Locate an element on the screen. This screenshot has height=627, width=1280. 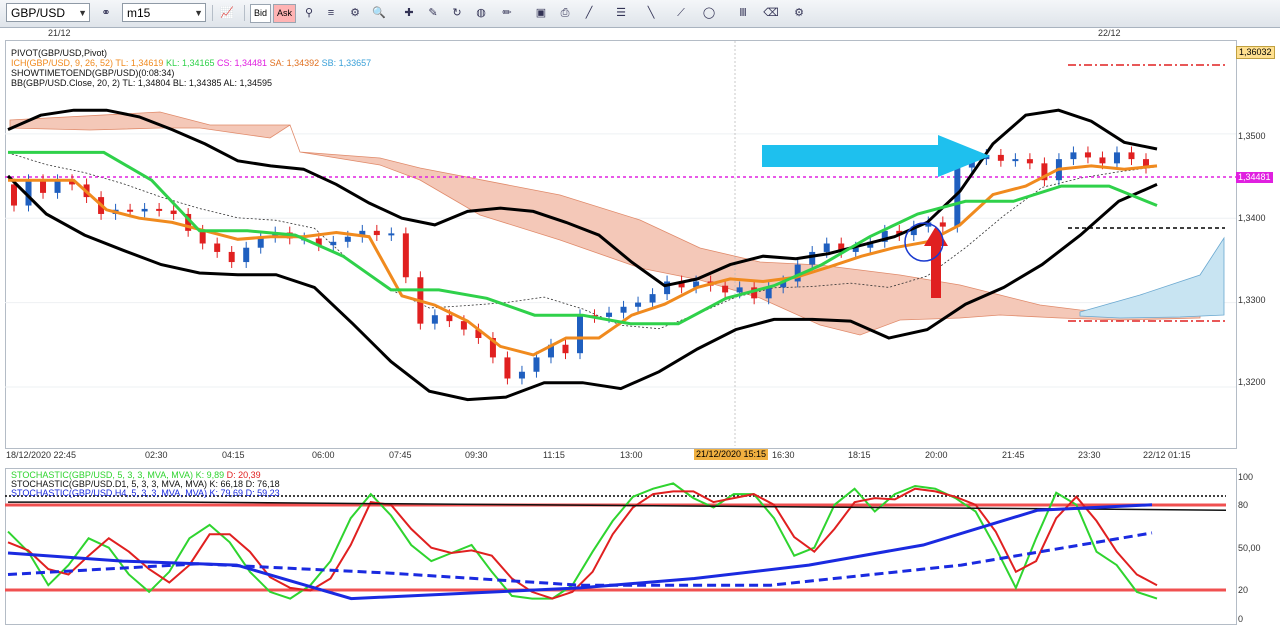
pivot-legend: PIVOT(GBP/USD,Pivot) is located at coordinates (59, 53).